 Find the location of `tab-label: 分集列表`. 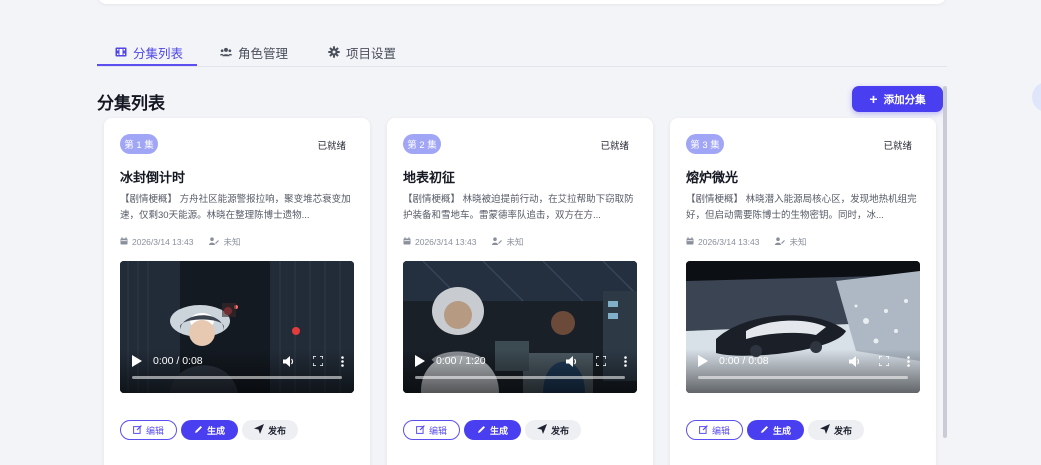

tab-label: 分集列表 is located at coordinates (158, 53).